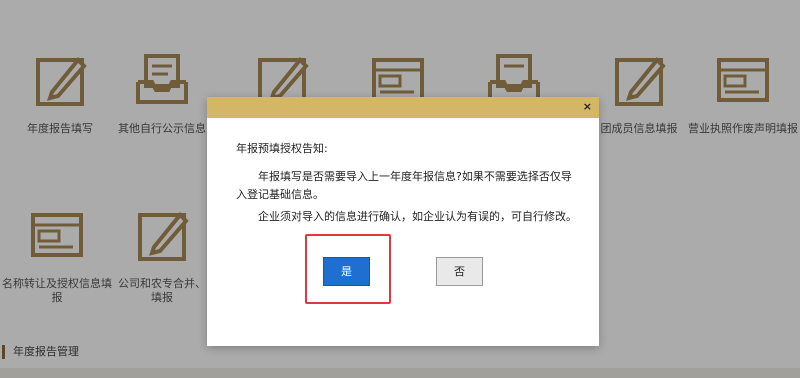 The image size is (800, 378). Describe the element at coordinates (417, 216) in the screenshot. I see `dialog-paragraph-2: 企业须对导入的信息进行确认，如企业认为有误的，可自行修改。` at that location.